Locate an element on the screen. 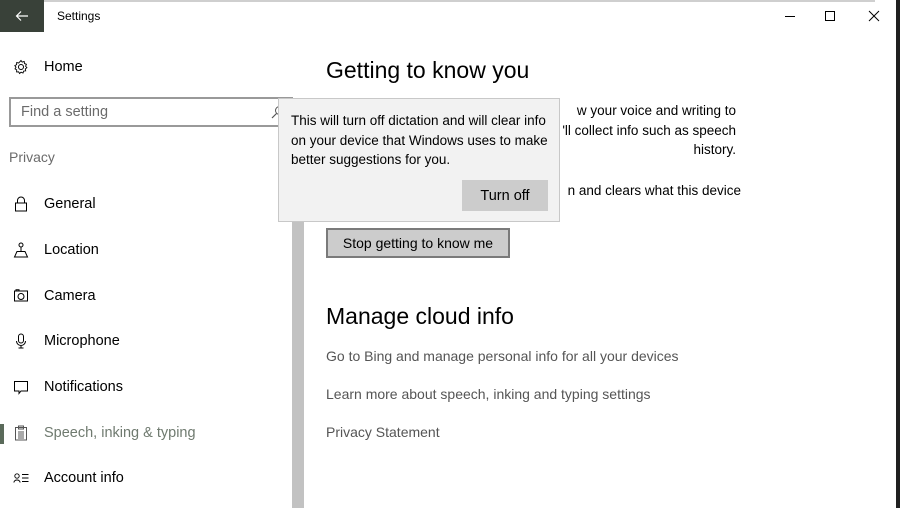 Image resolution: width=900 pixels, height=508 pixels. sidebar-item-label: Location is located at coordinates (71, 250).